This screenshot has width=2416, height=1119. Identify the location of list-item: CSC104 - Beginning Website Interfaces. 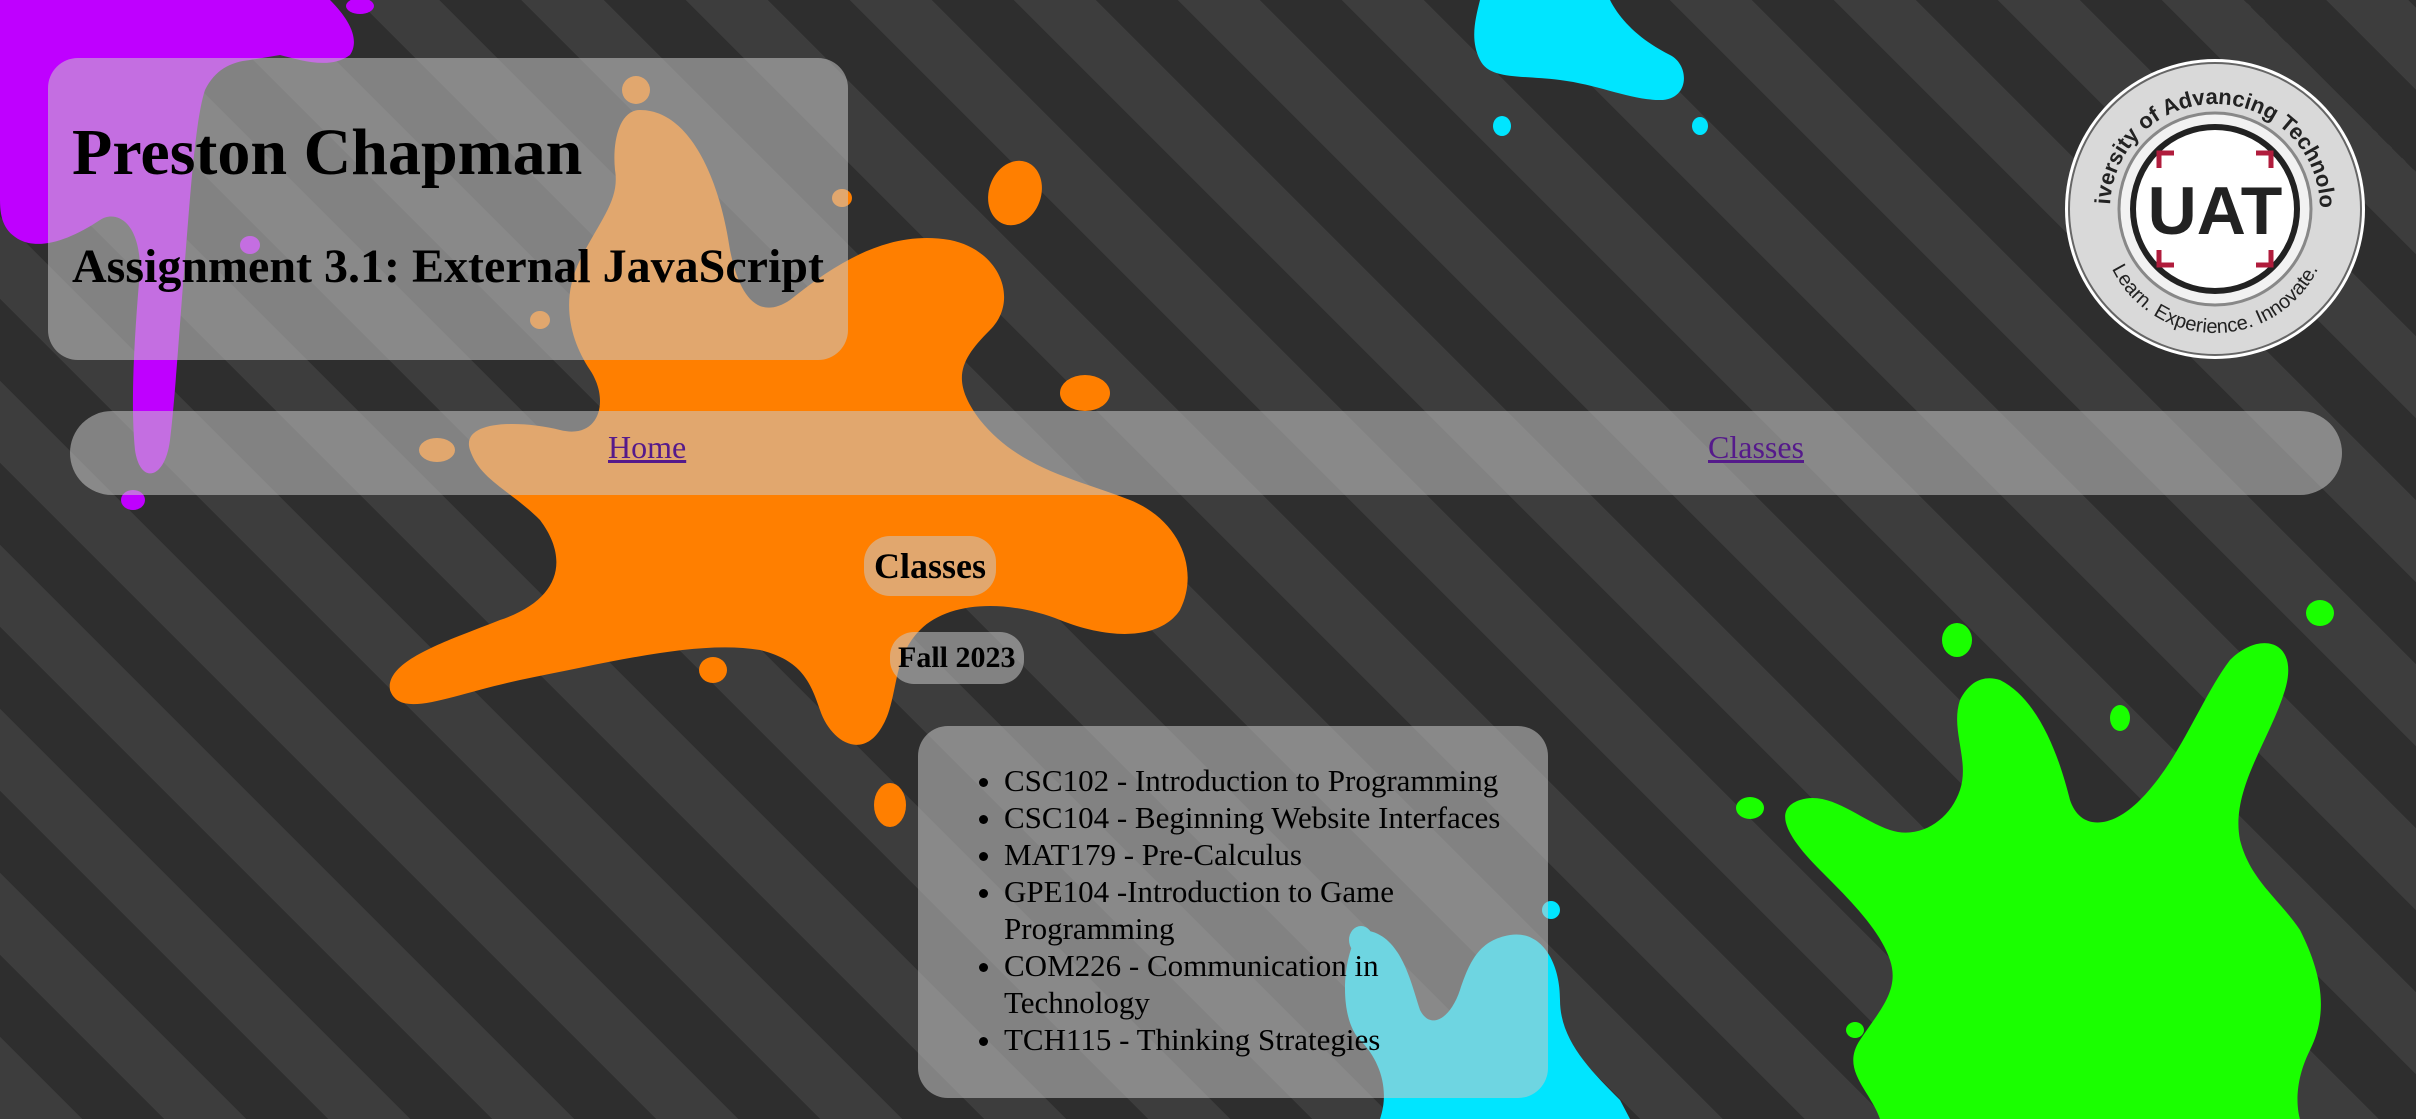
(1264, 817).